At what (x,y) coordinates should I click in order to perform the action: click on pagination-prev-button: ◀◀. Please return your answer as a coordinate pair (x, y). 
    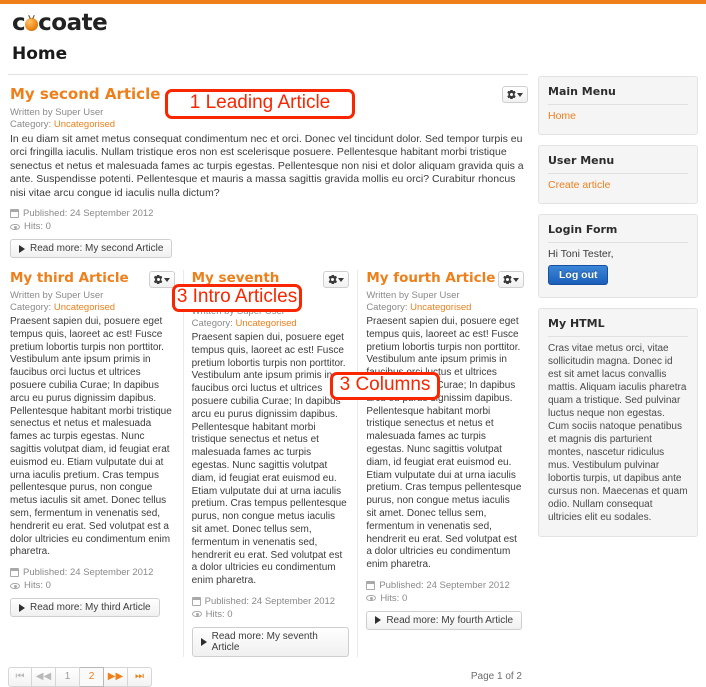
    Looking at the image, I should click on (44, 676).